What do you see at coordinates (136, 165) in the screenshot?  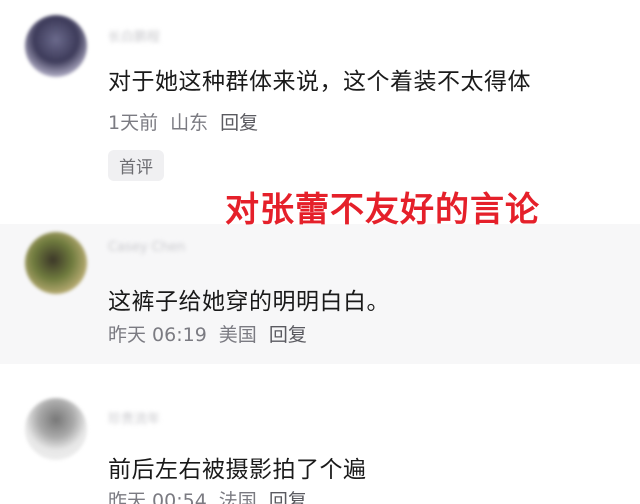 I see `first-comment-badge: 首评` at bounding box center [136, 165].